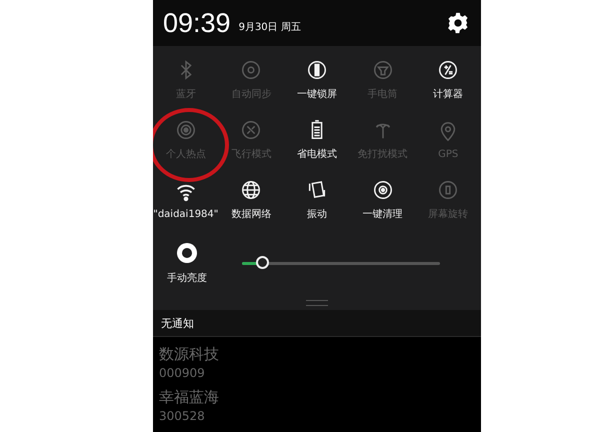 This screenshot has height=432, width=590. I want to click on quick-toggle: 一键锁屏, so click(317, 80).